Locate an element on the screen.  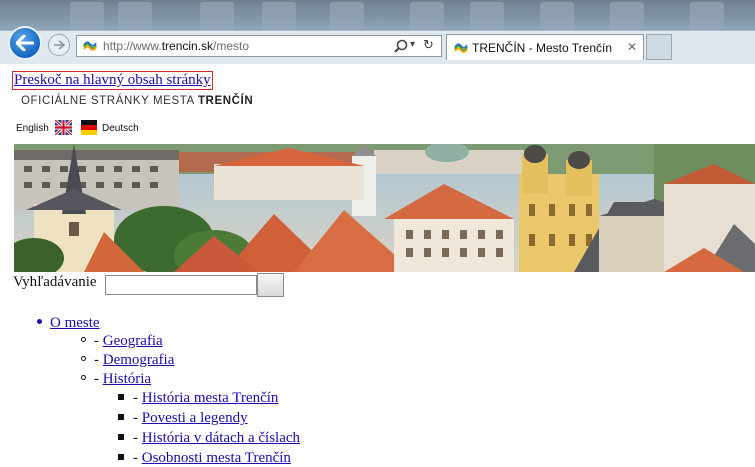
close-icon: ✕ is located at coordinates (632, 47).